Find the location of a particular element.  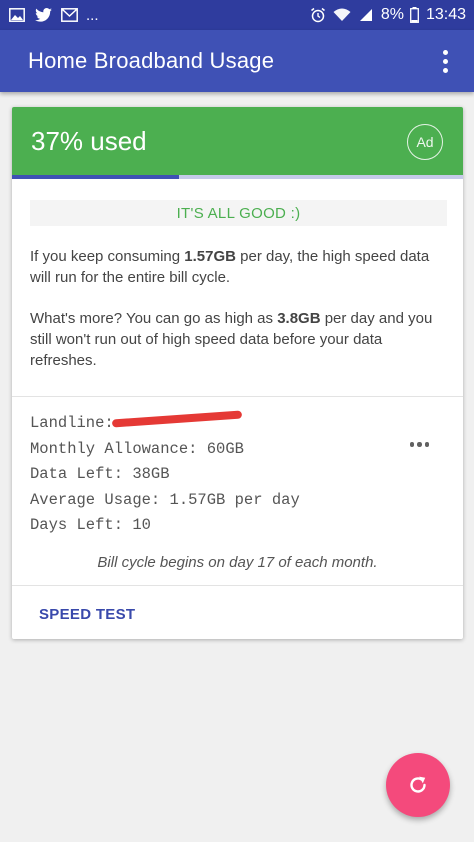

more-horiz-icon is located at coordinates (419, 444).